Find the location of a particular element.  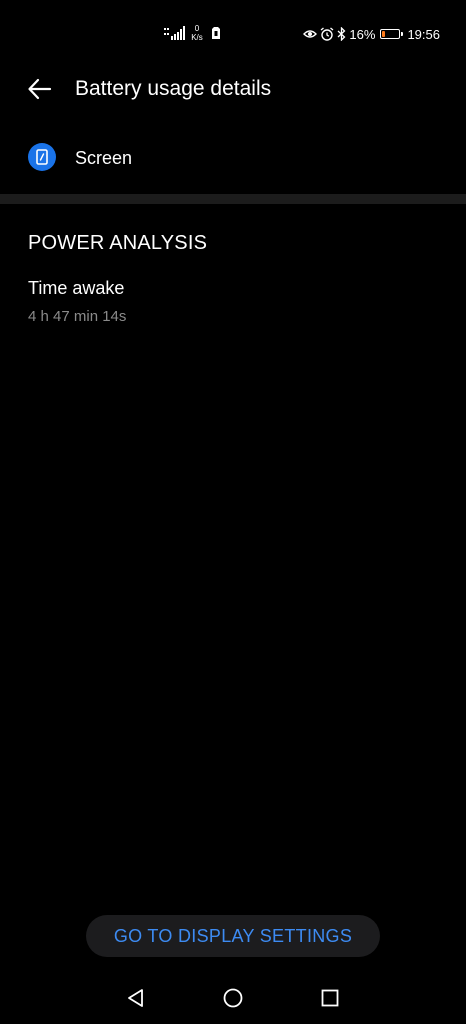

clock: 19:56 is located at coordinates (423, 34).